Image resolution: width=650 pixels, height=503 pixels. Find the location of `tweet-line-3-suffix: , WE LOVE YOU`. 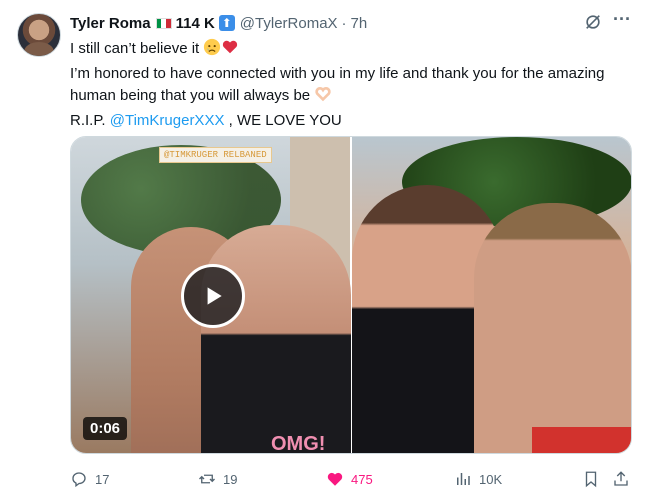

tweet-line-3-suffix: , WE LOVE YOU is located at coordinates (285, 120).